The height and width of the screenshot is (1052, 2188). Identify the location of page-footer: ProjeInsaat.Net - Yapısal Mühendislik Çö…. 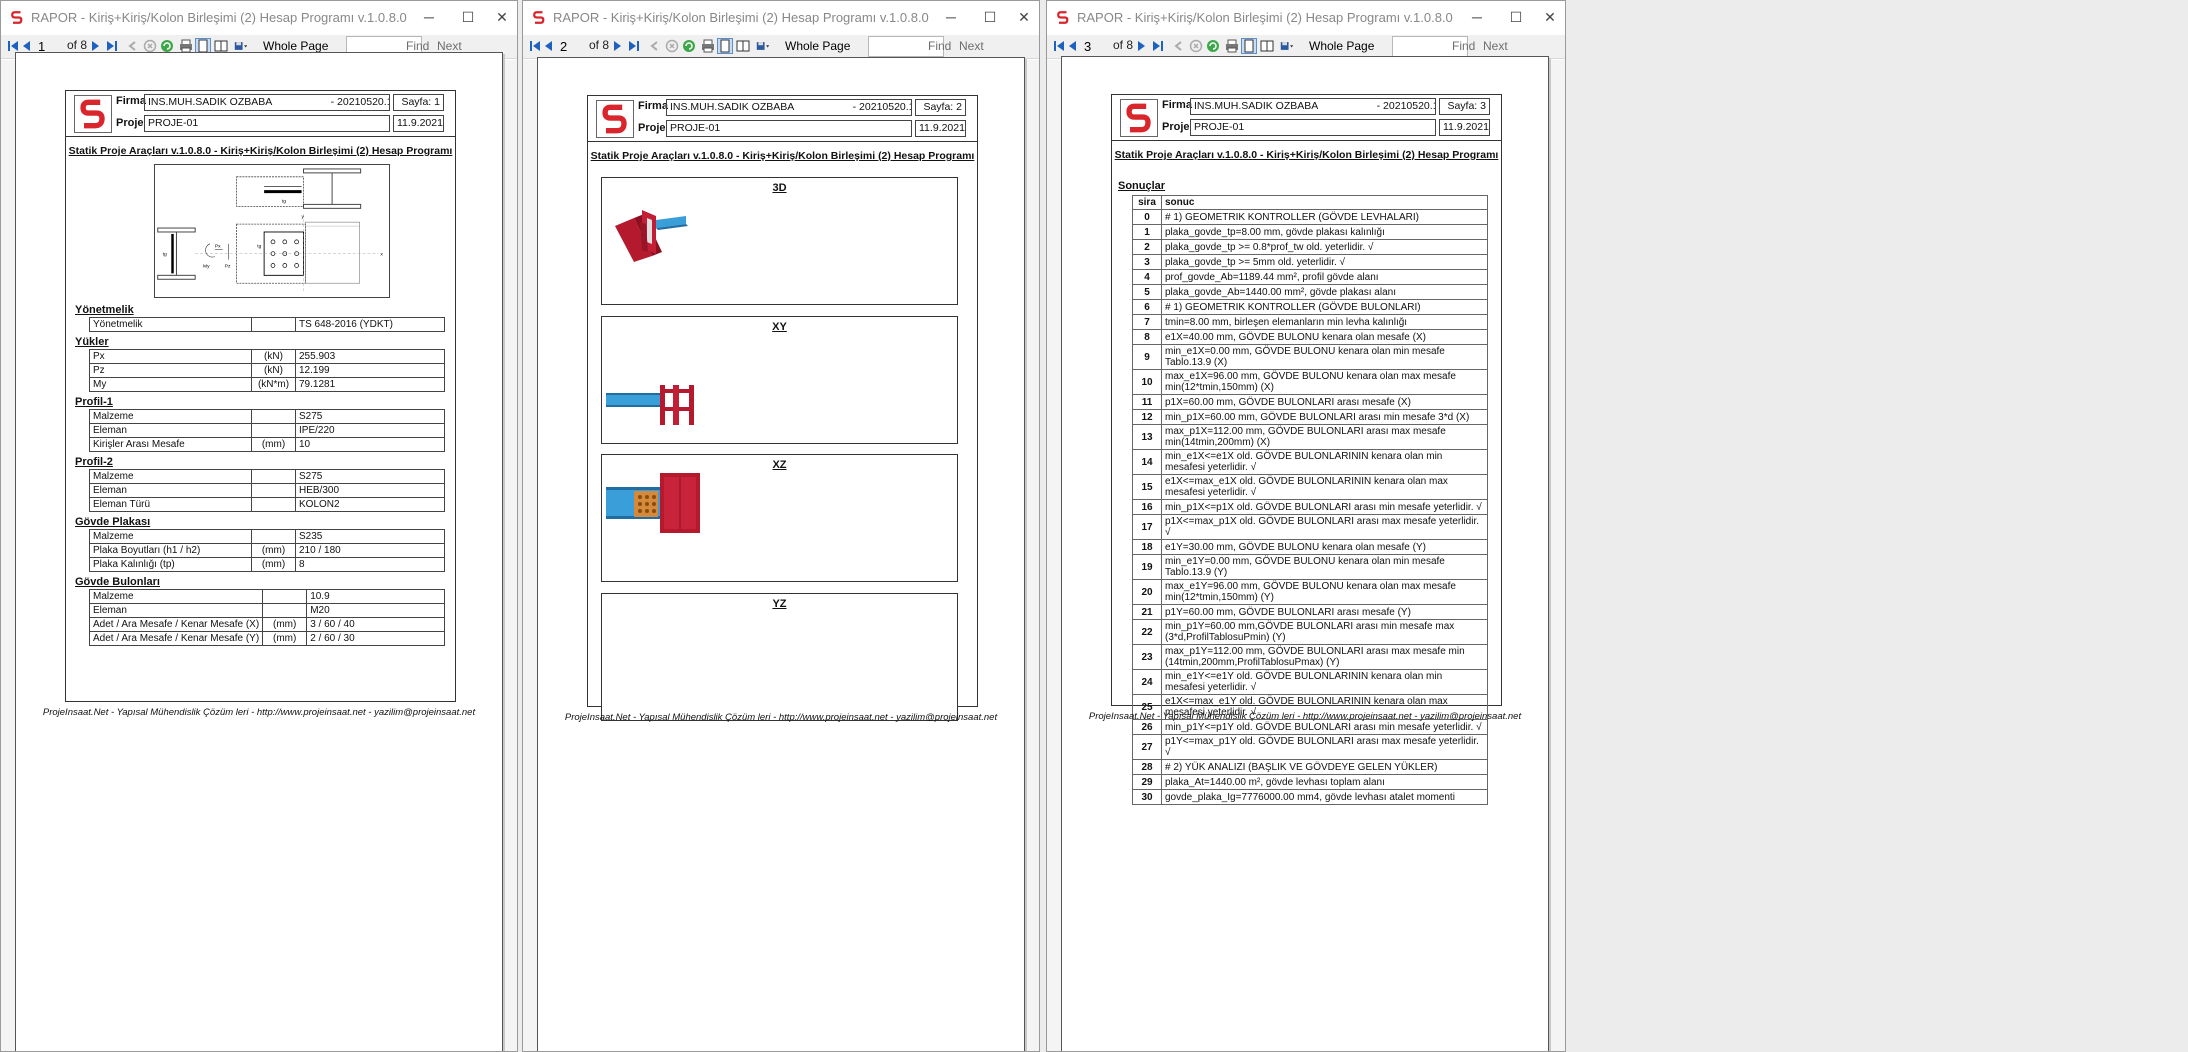
(781, 717).